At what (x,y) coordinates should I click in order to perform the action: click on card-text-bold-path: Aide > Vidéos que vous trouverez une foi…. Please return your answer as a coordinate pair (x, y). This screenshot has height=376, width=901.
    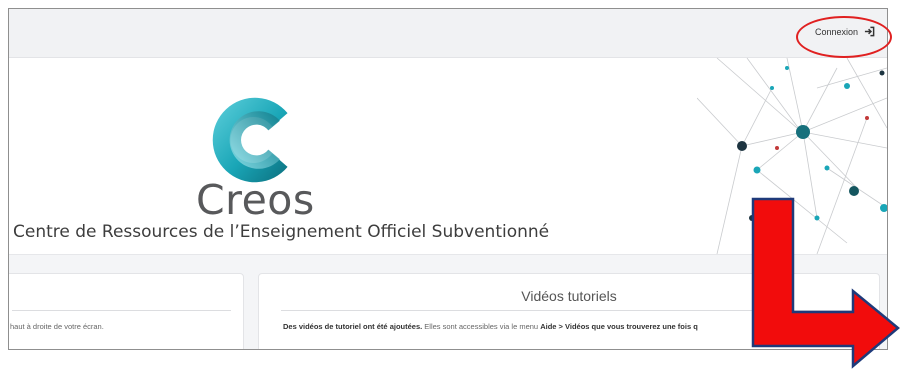
    Looking at the image, I should click on (619, 326).